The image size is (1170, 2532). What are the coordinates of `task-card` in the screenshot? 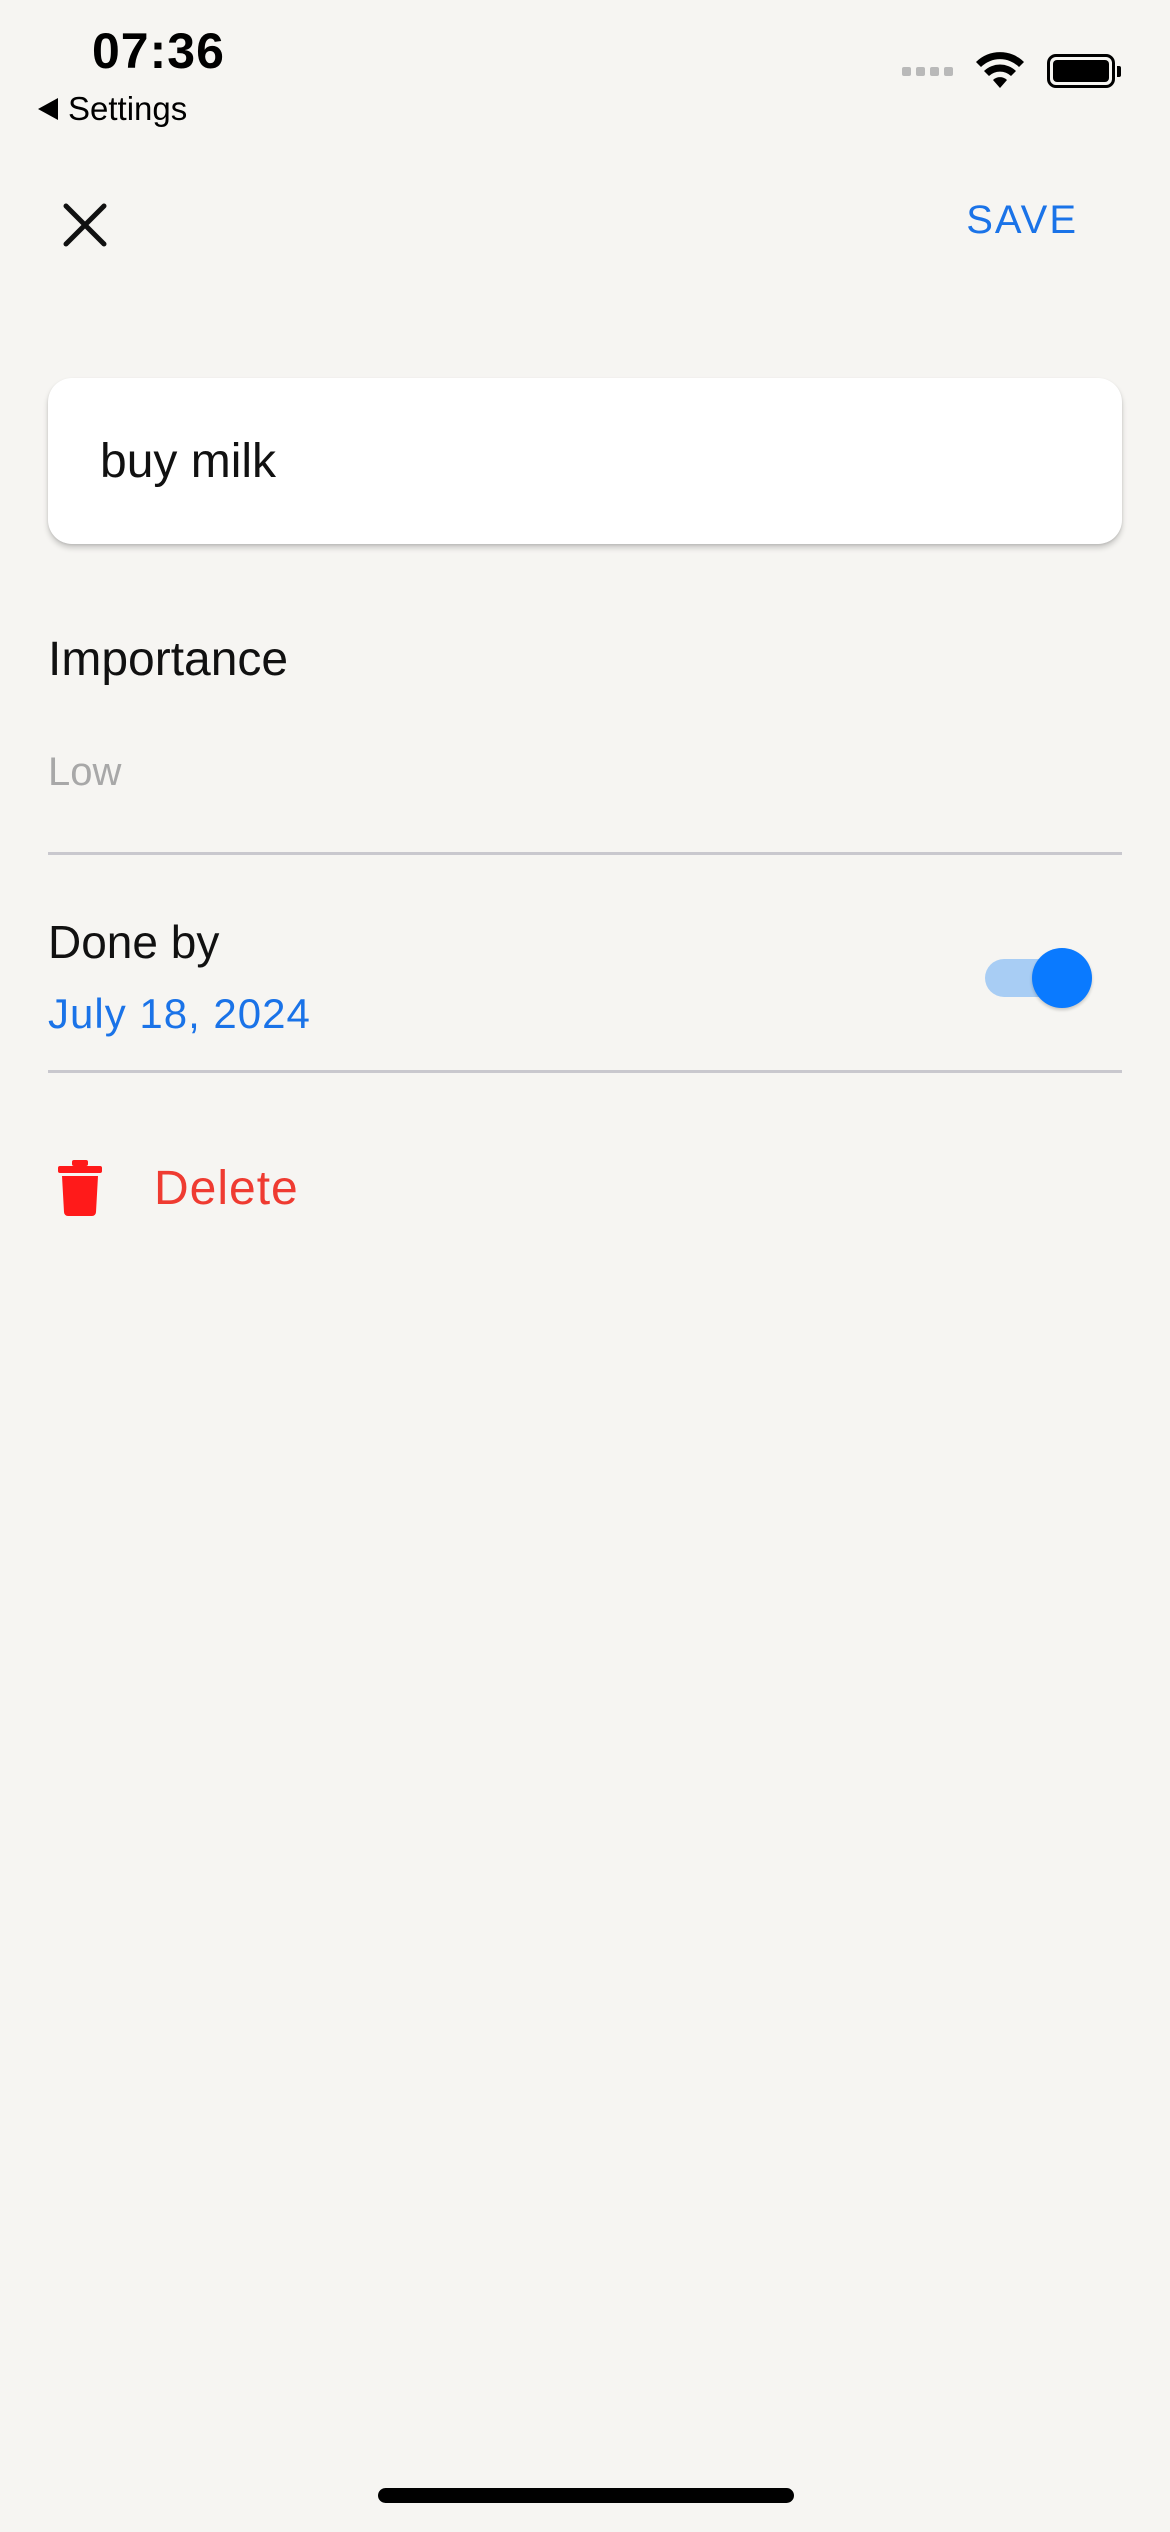 It's located at (585, 461).